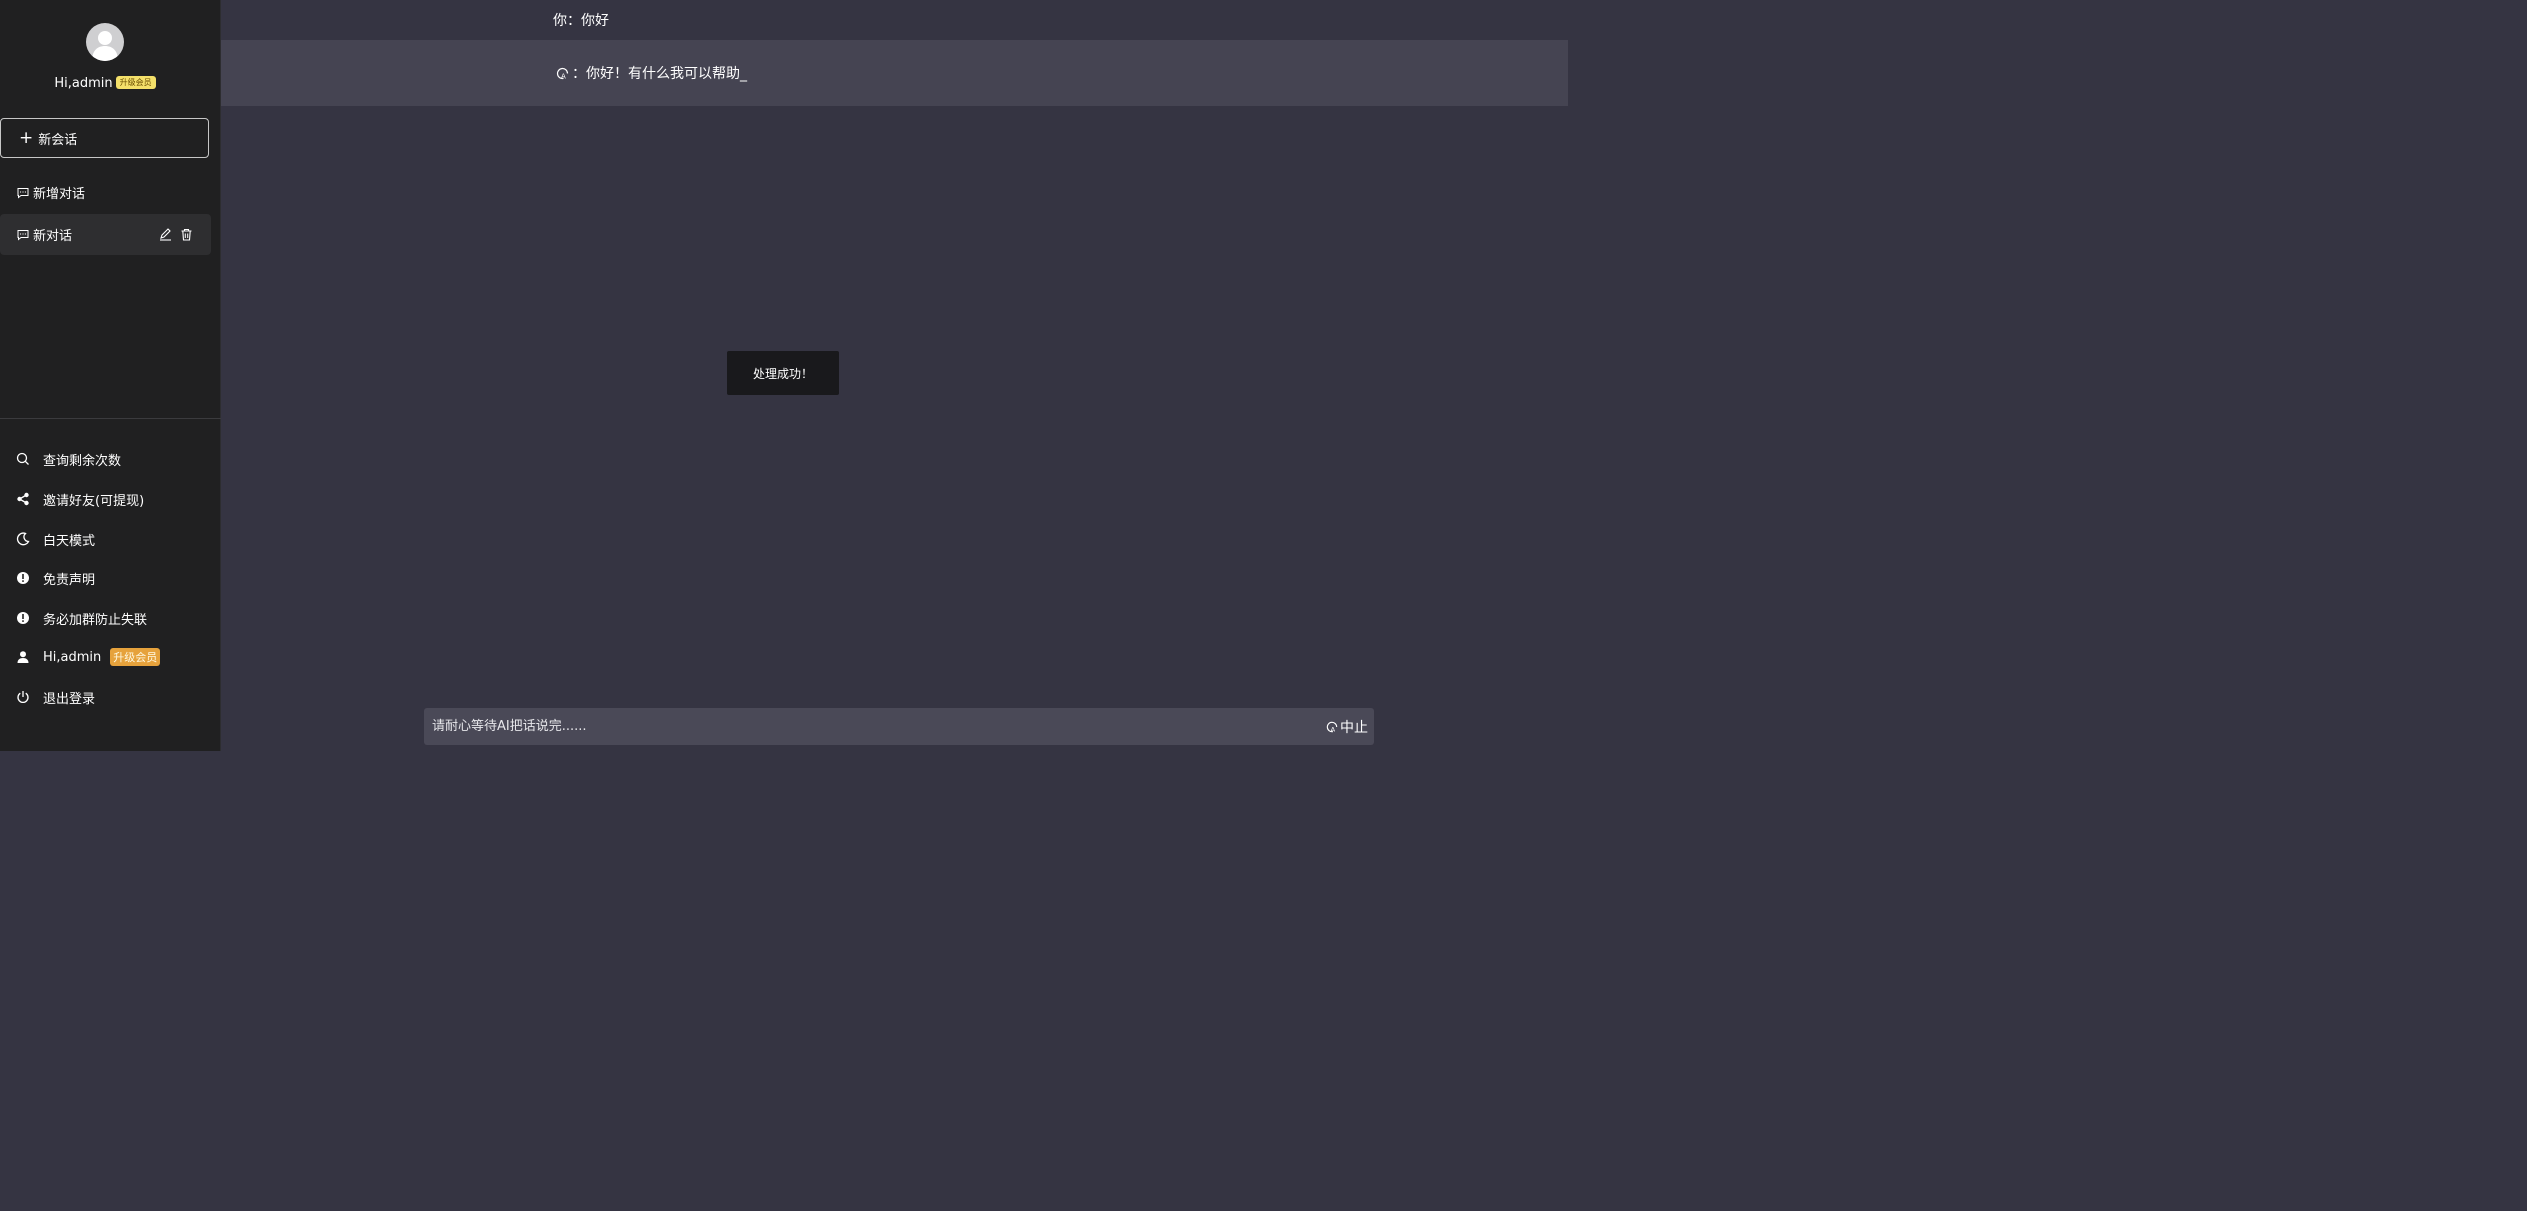  Describe the element at coordinates (26, 137) in the screenshot. I see `plus-icon: +` at that location.